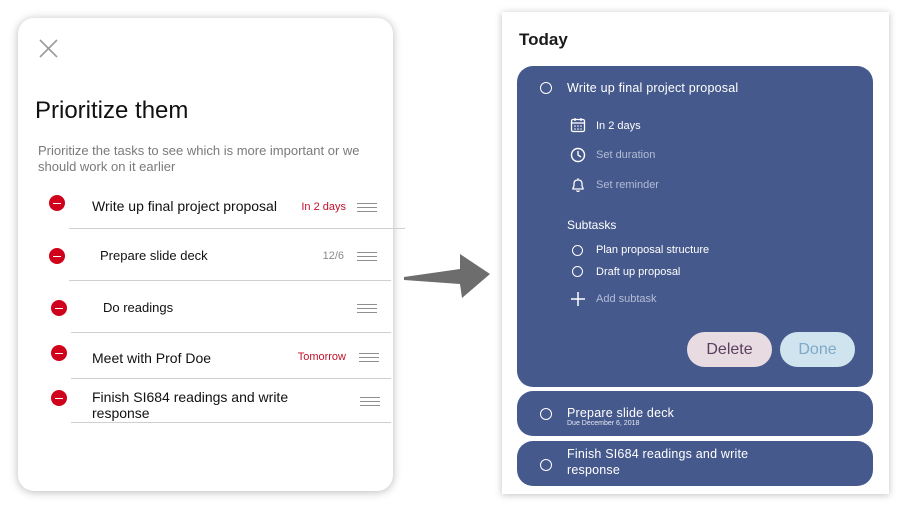 The height and width of the screenshot is (510, 899). What do you see at coordinates (578, 185) in the screenshot?
I see `bell-icon` at bounding box center [578, 185].